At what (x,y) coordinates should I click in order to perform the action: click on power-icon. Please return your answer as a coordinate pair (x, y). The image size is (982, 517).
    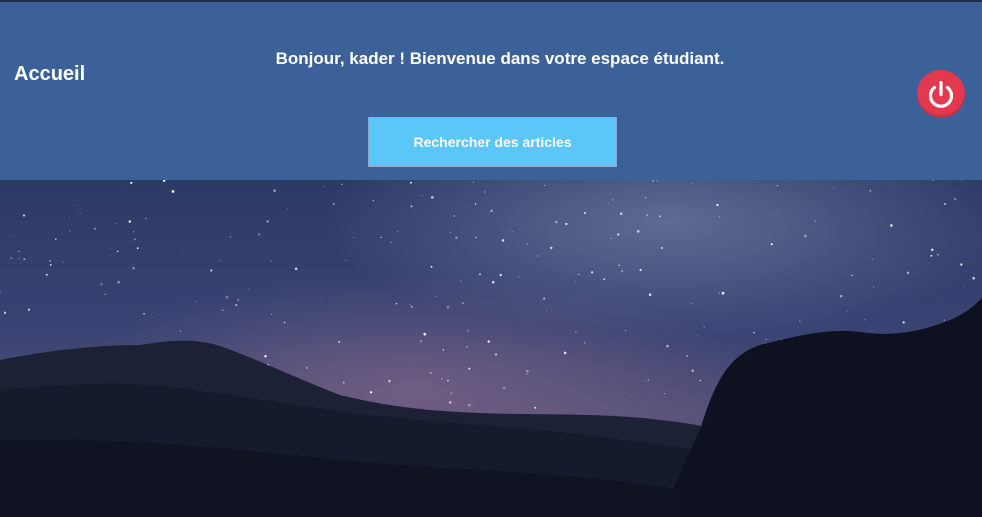
    Looking at the image, I should click on (941, 94).